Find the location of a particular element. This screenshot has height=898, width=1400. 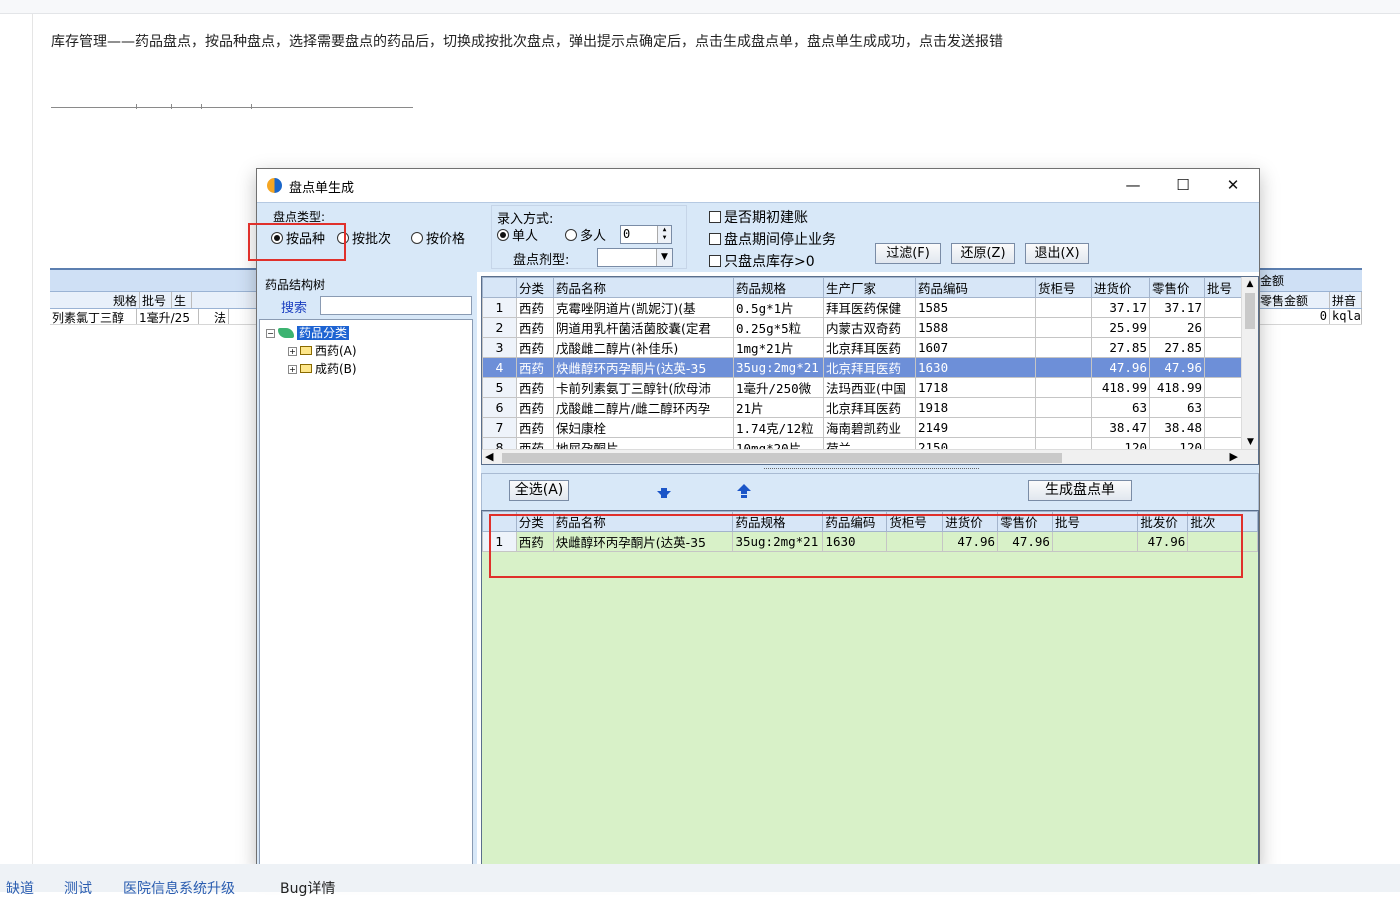

top-table-row: 6 西药 戊酸雌二醇片/雌二醇环丙孕 21片 北京拜耳医药 1918 63 63 is located at coordinates (863, 407).